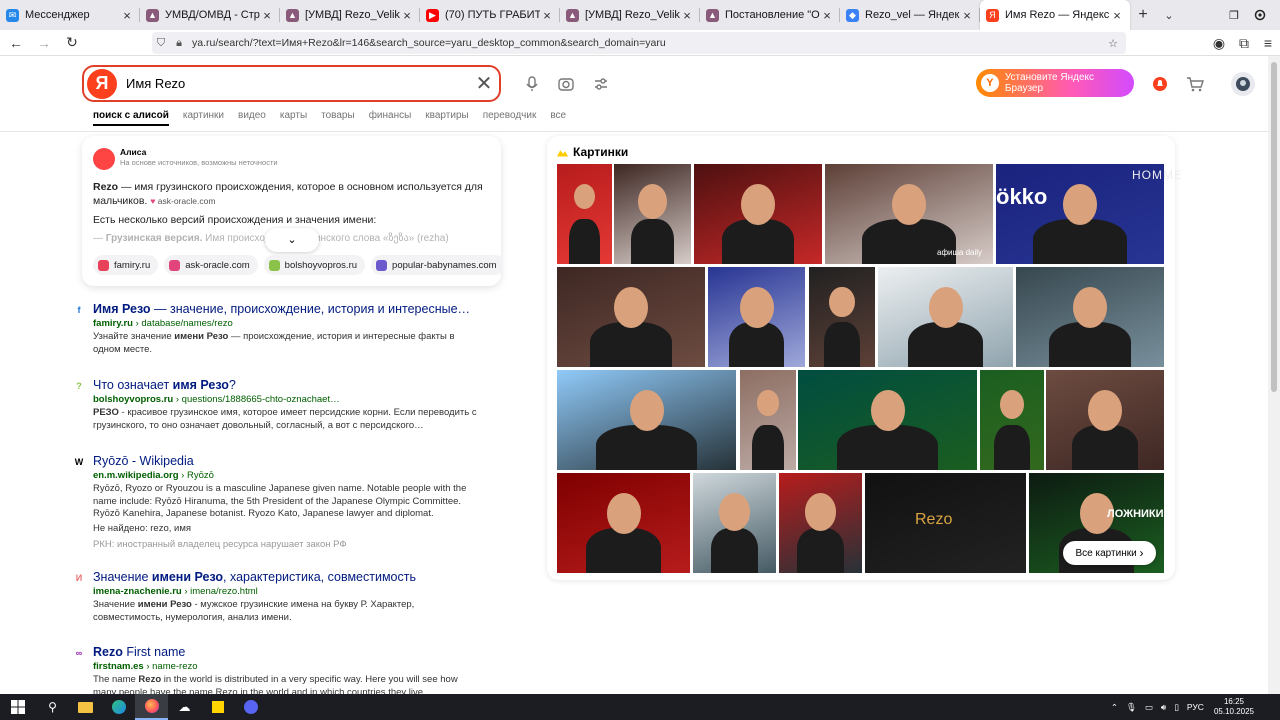  What do you see at coordinates (1234, 707) in the screenshot?
I see `clock: 16:25 05.10.2025` at bounding box center [1234, 707].